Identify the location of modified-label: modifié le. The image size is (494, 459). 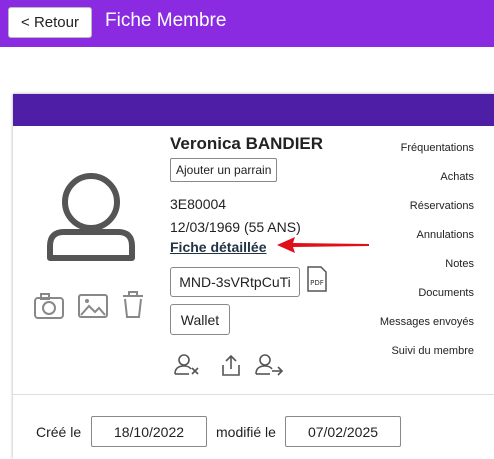
(246, 432).